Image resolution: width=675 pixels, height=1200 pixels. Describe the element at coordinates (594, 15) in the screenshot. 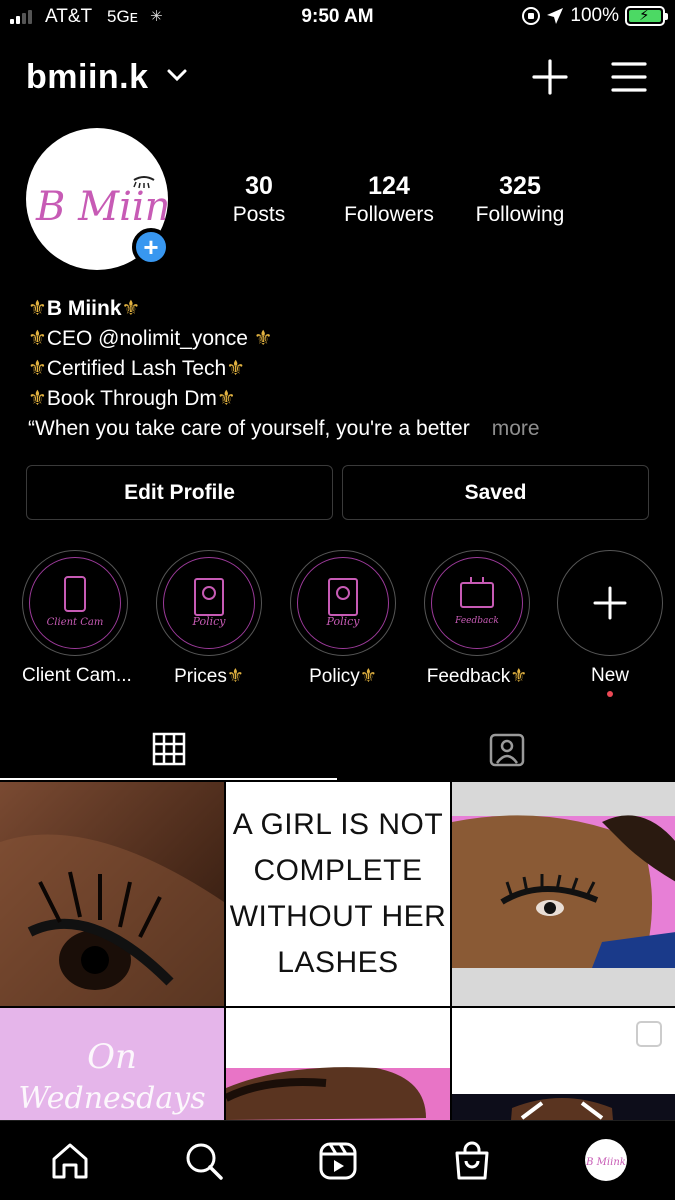

I see `battery-percent: 100%` at that location.